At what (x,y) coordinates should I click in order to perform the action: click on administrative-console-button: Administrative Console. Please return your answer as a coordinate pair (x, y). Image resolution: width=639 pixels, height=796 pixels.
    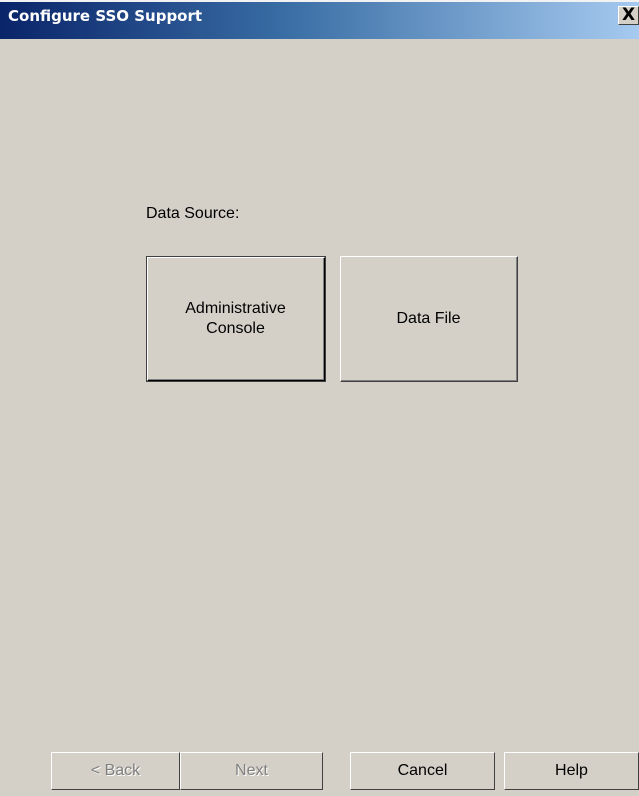
    Looking at the image, I should click on (236, 319).